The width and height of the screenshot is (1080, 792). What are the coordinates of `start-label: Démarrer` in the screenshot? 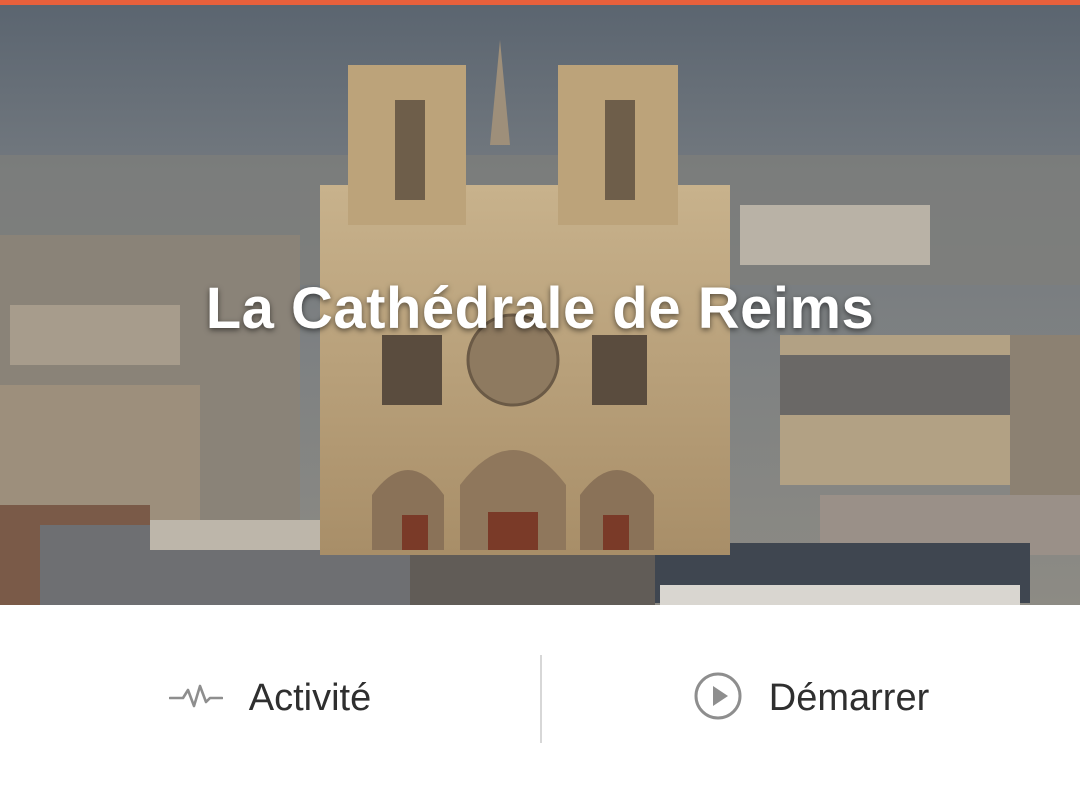 It's located at (849, 698).